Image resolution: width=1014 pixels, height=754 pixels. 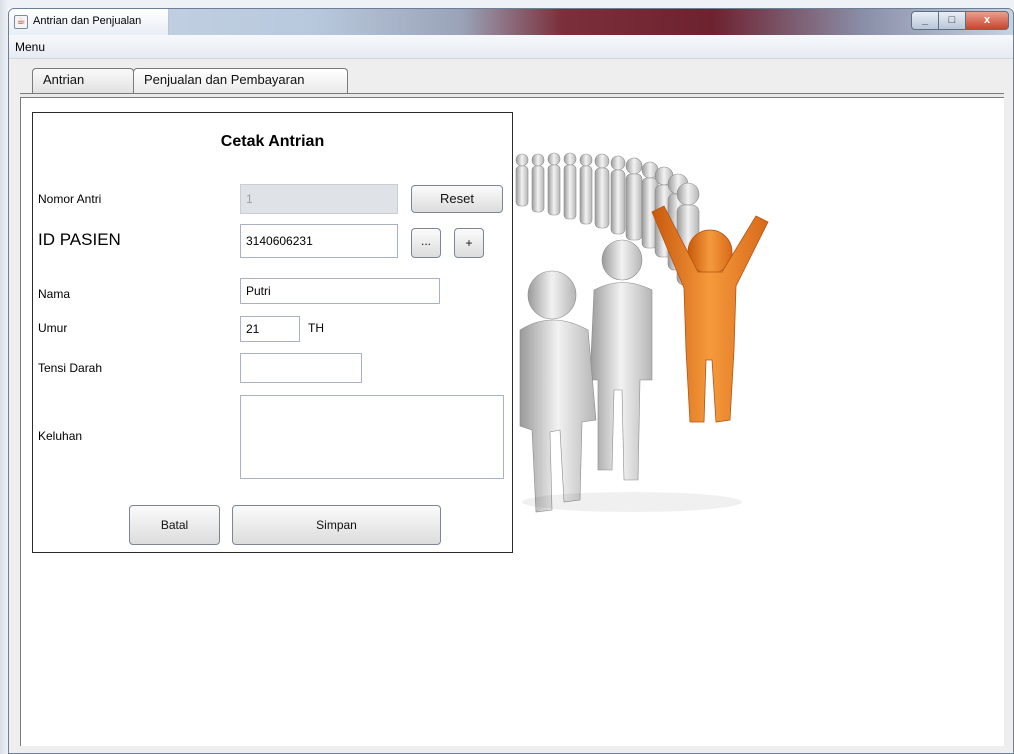 I want to click on tab-penjualan-pembayaran: Penjualan dan Pembayaran, so click(x=240, y=81).